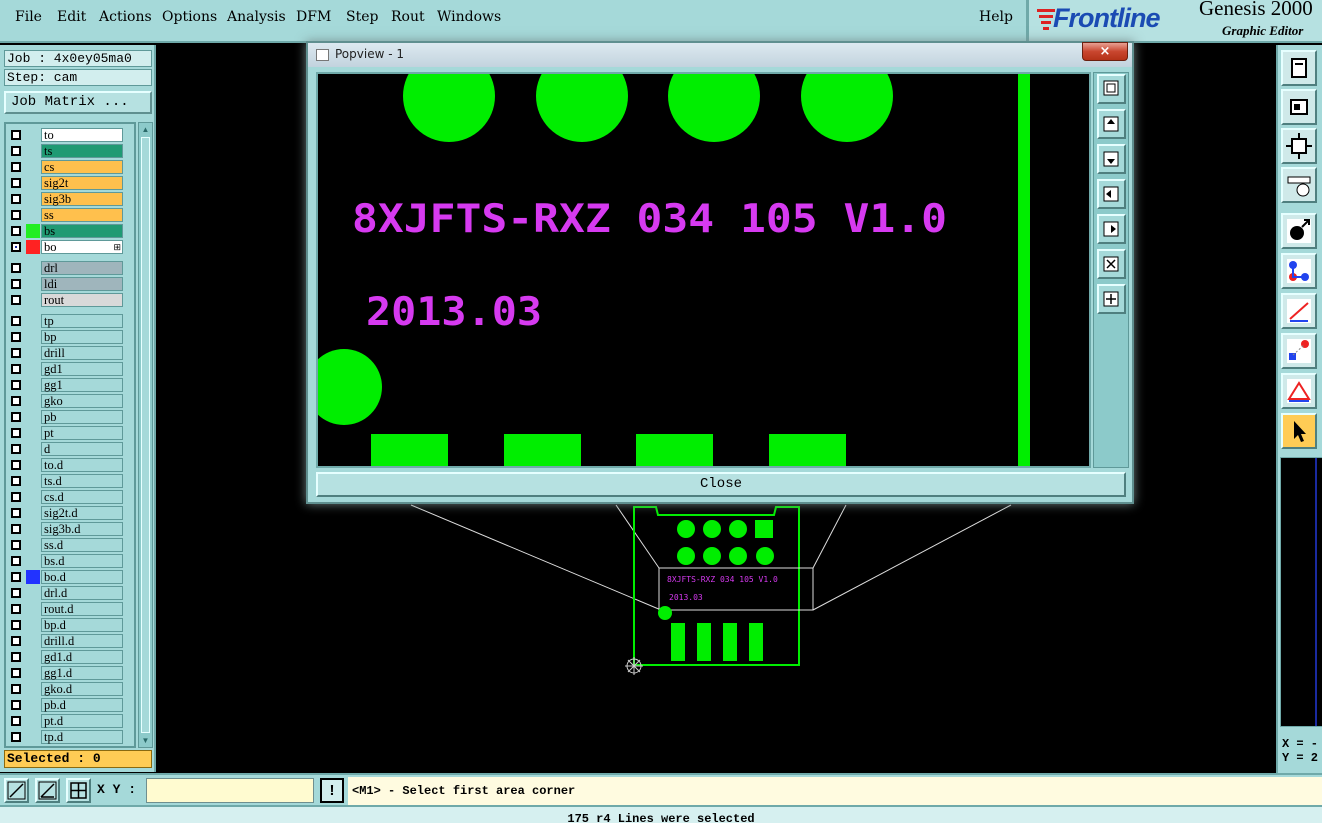  Describe the element at coordinates (70, 369) in the screenshot. I see `layer-row-gd1: gd1` at that location.